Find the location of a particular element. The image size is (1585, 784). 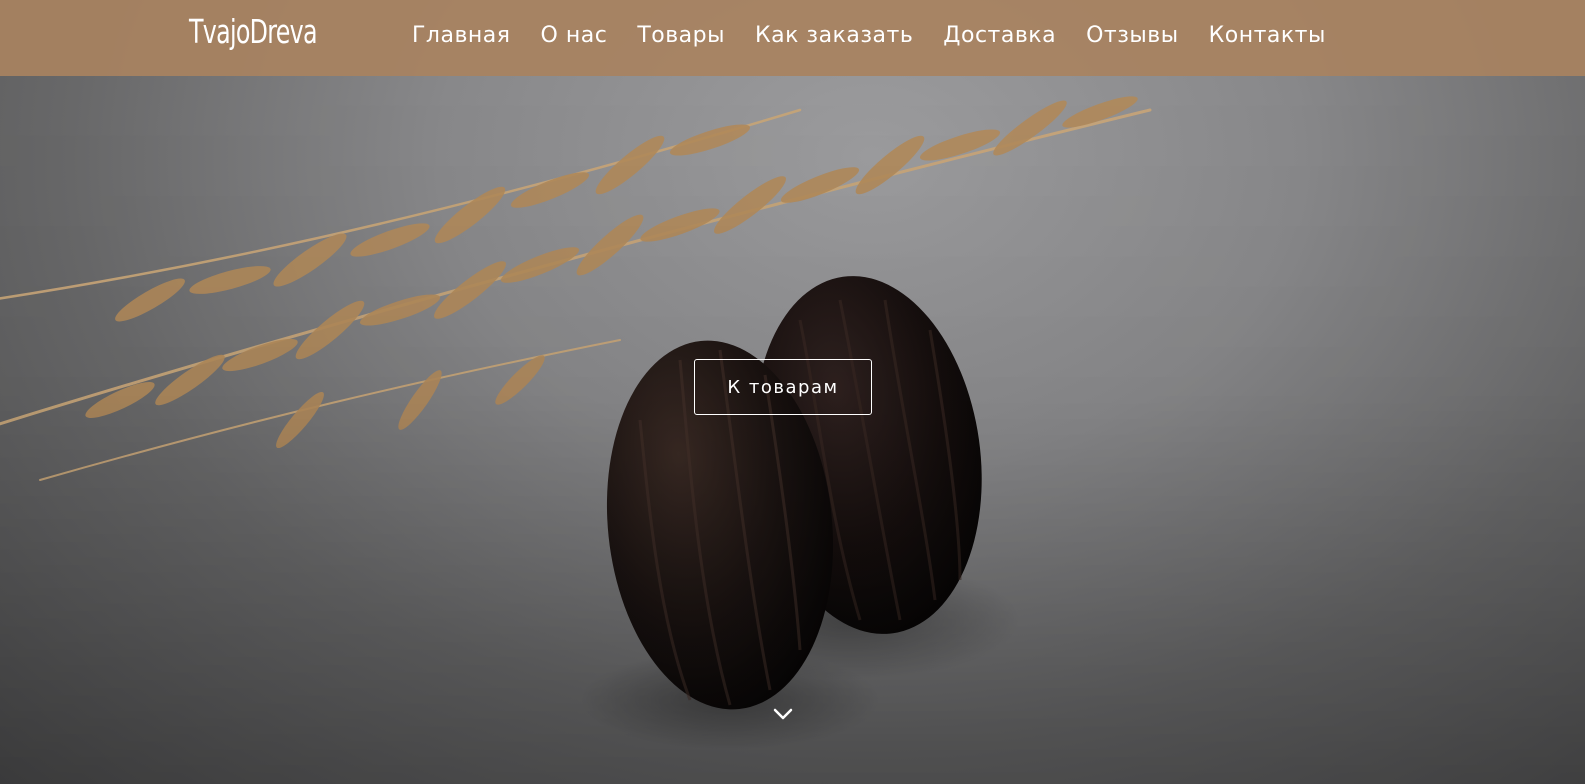

nav-item-products: Товары is located at coordinates (681, 35).